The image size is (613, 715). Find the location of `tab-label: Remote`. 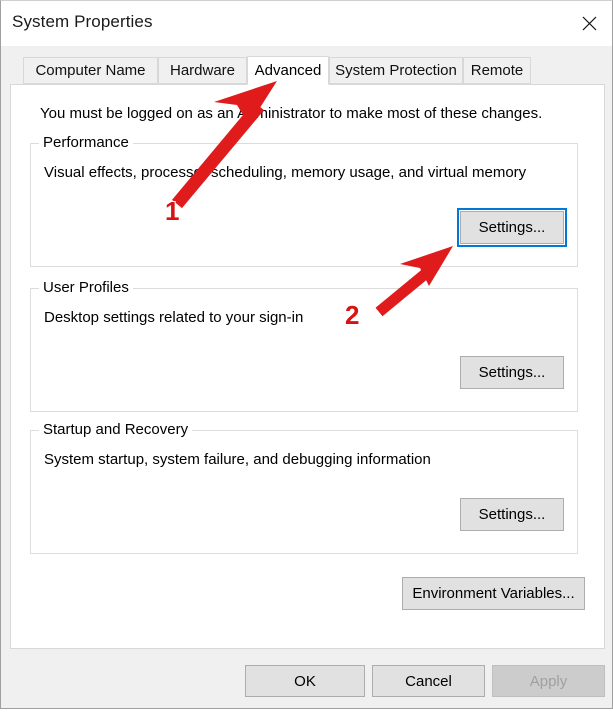

tab-label: Remote is located at coordinates (497, 70).